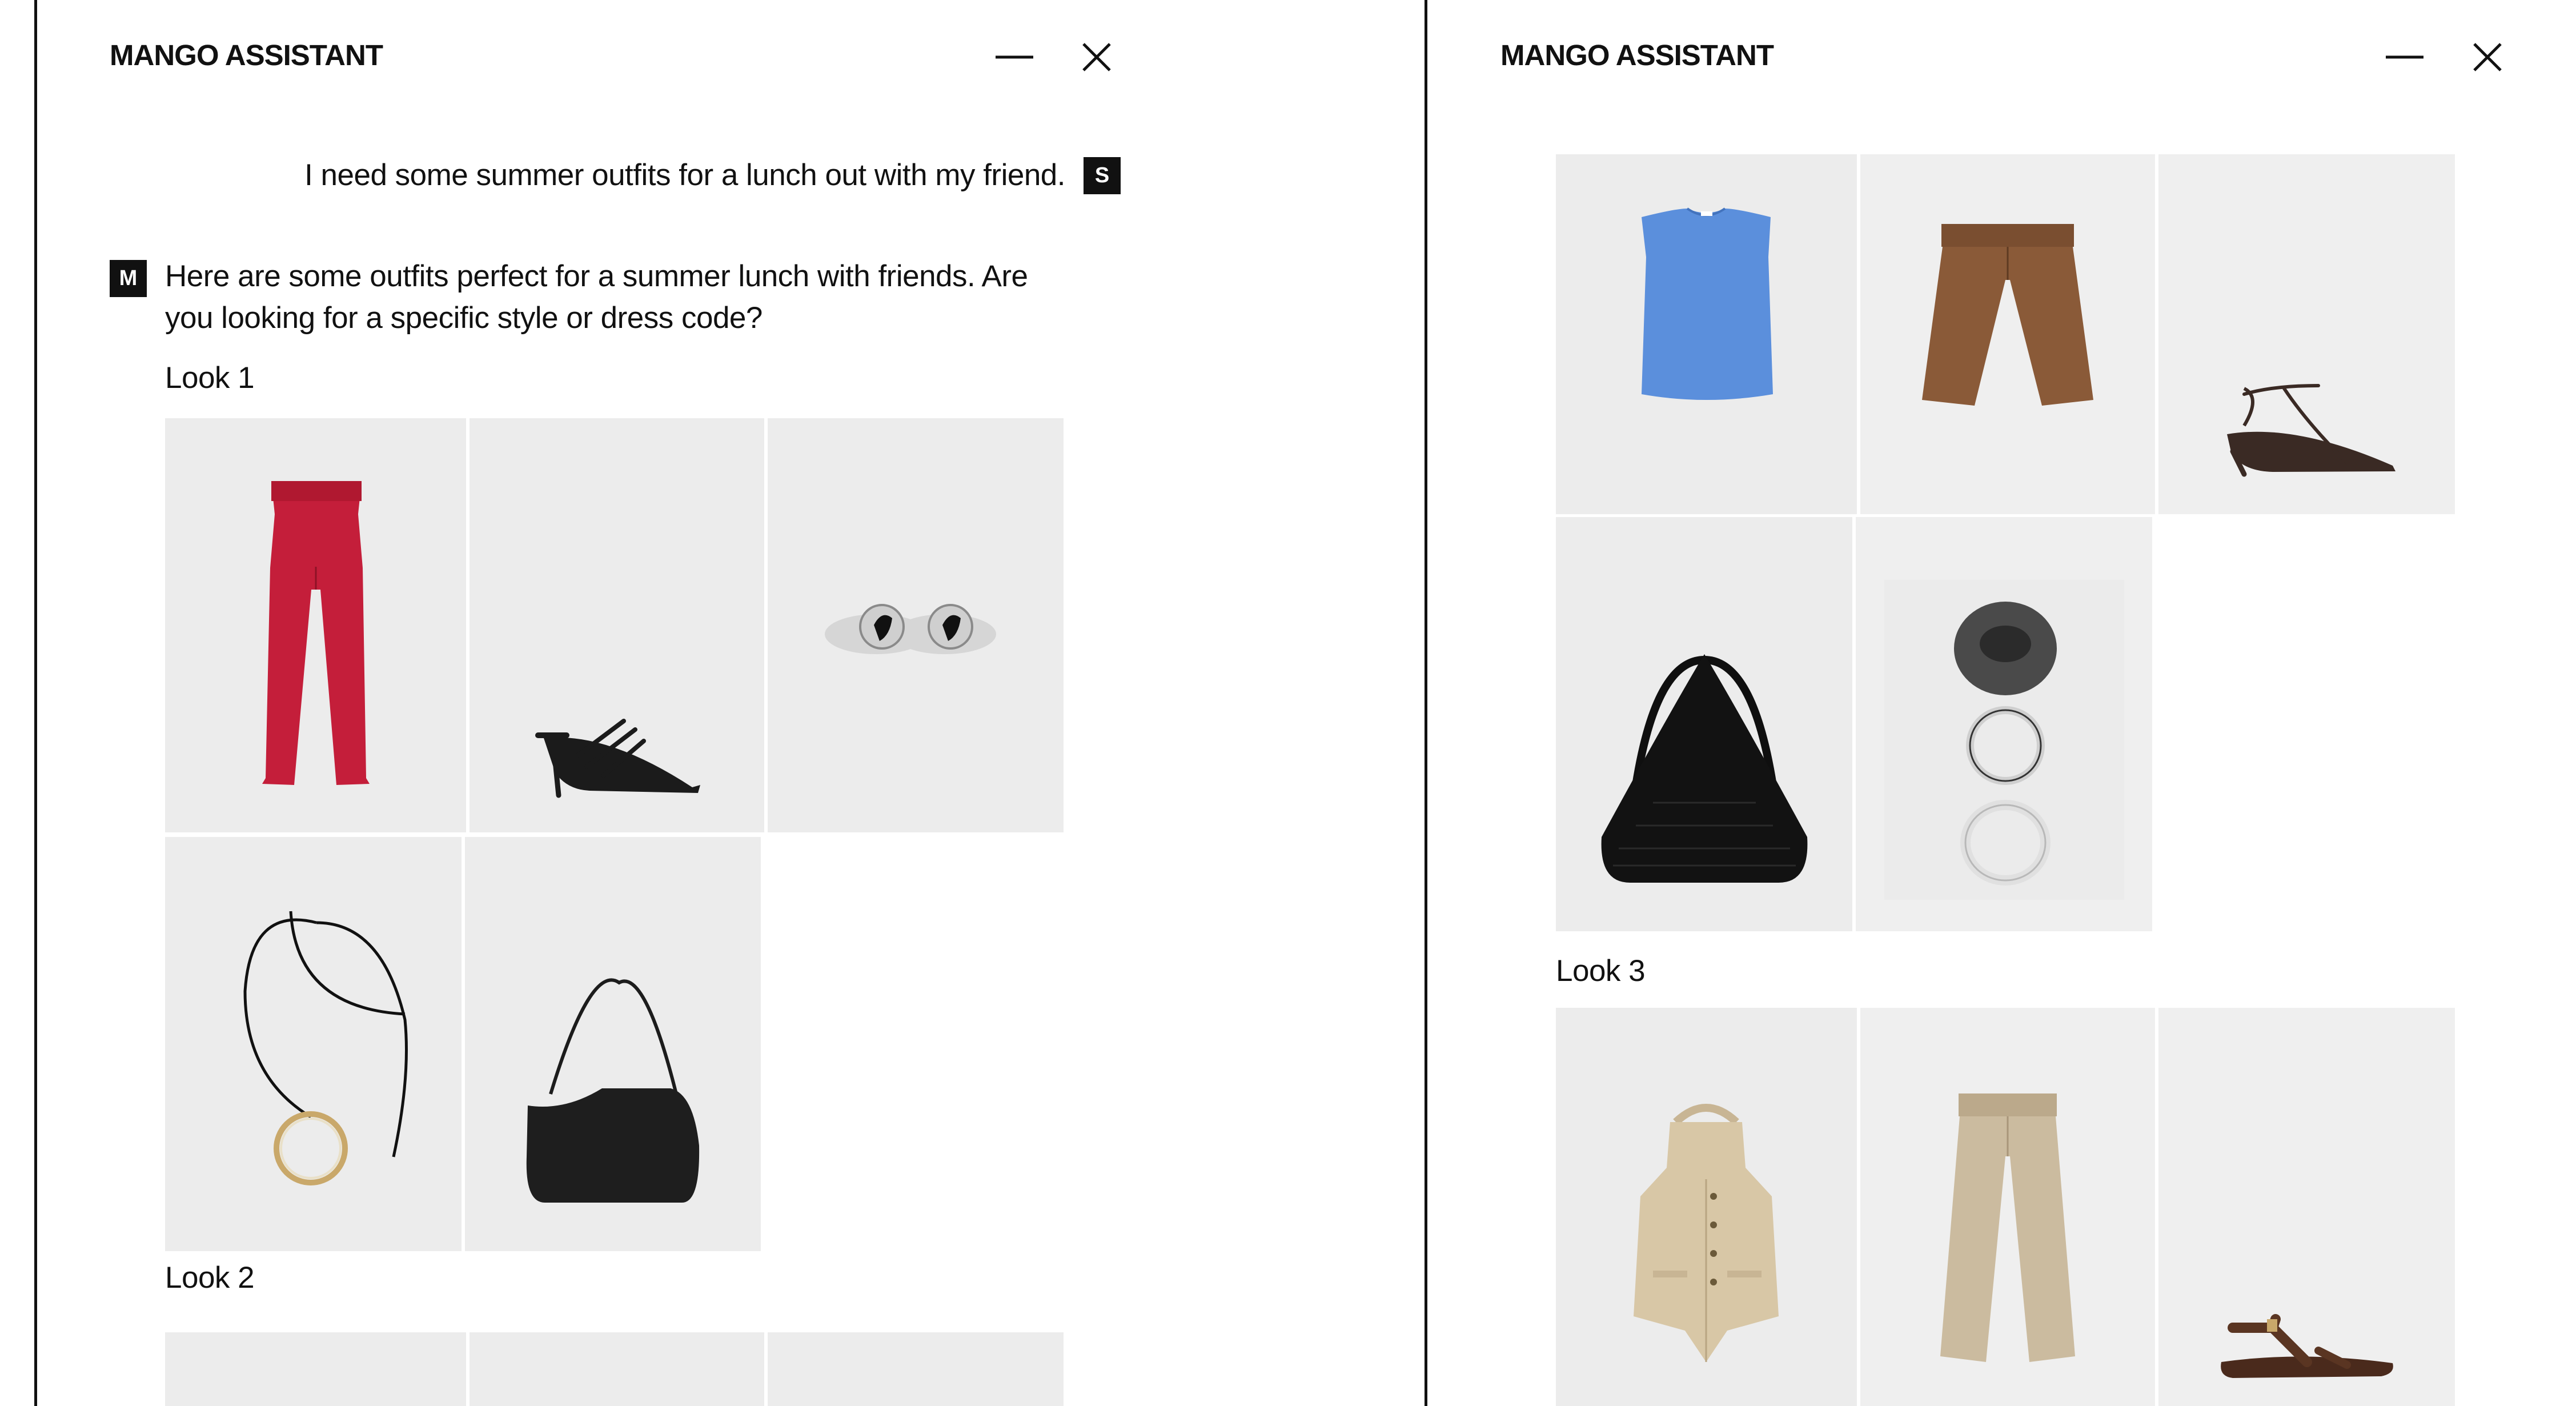  What do you see at coordinates (2004, 740) in the screenshot?
I see `bangles-icon` at bounding box center [2004, 740].